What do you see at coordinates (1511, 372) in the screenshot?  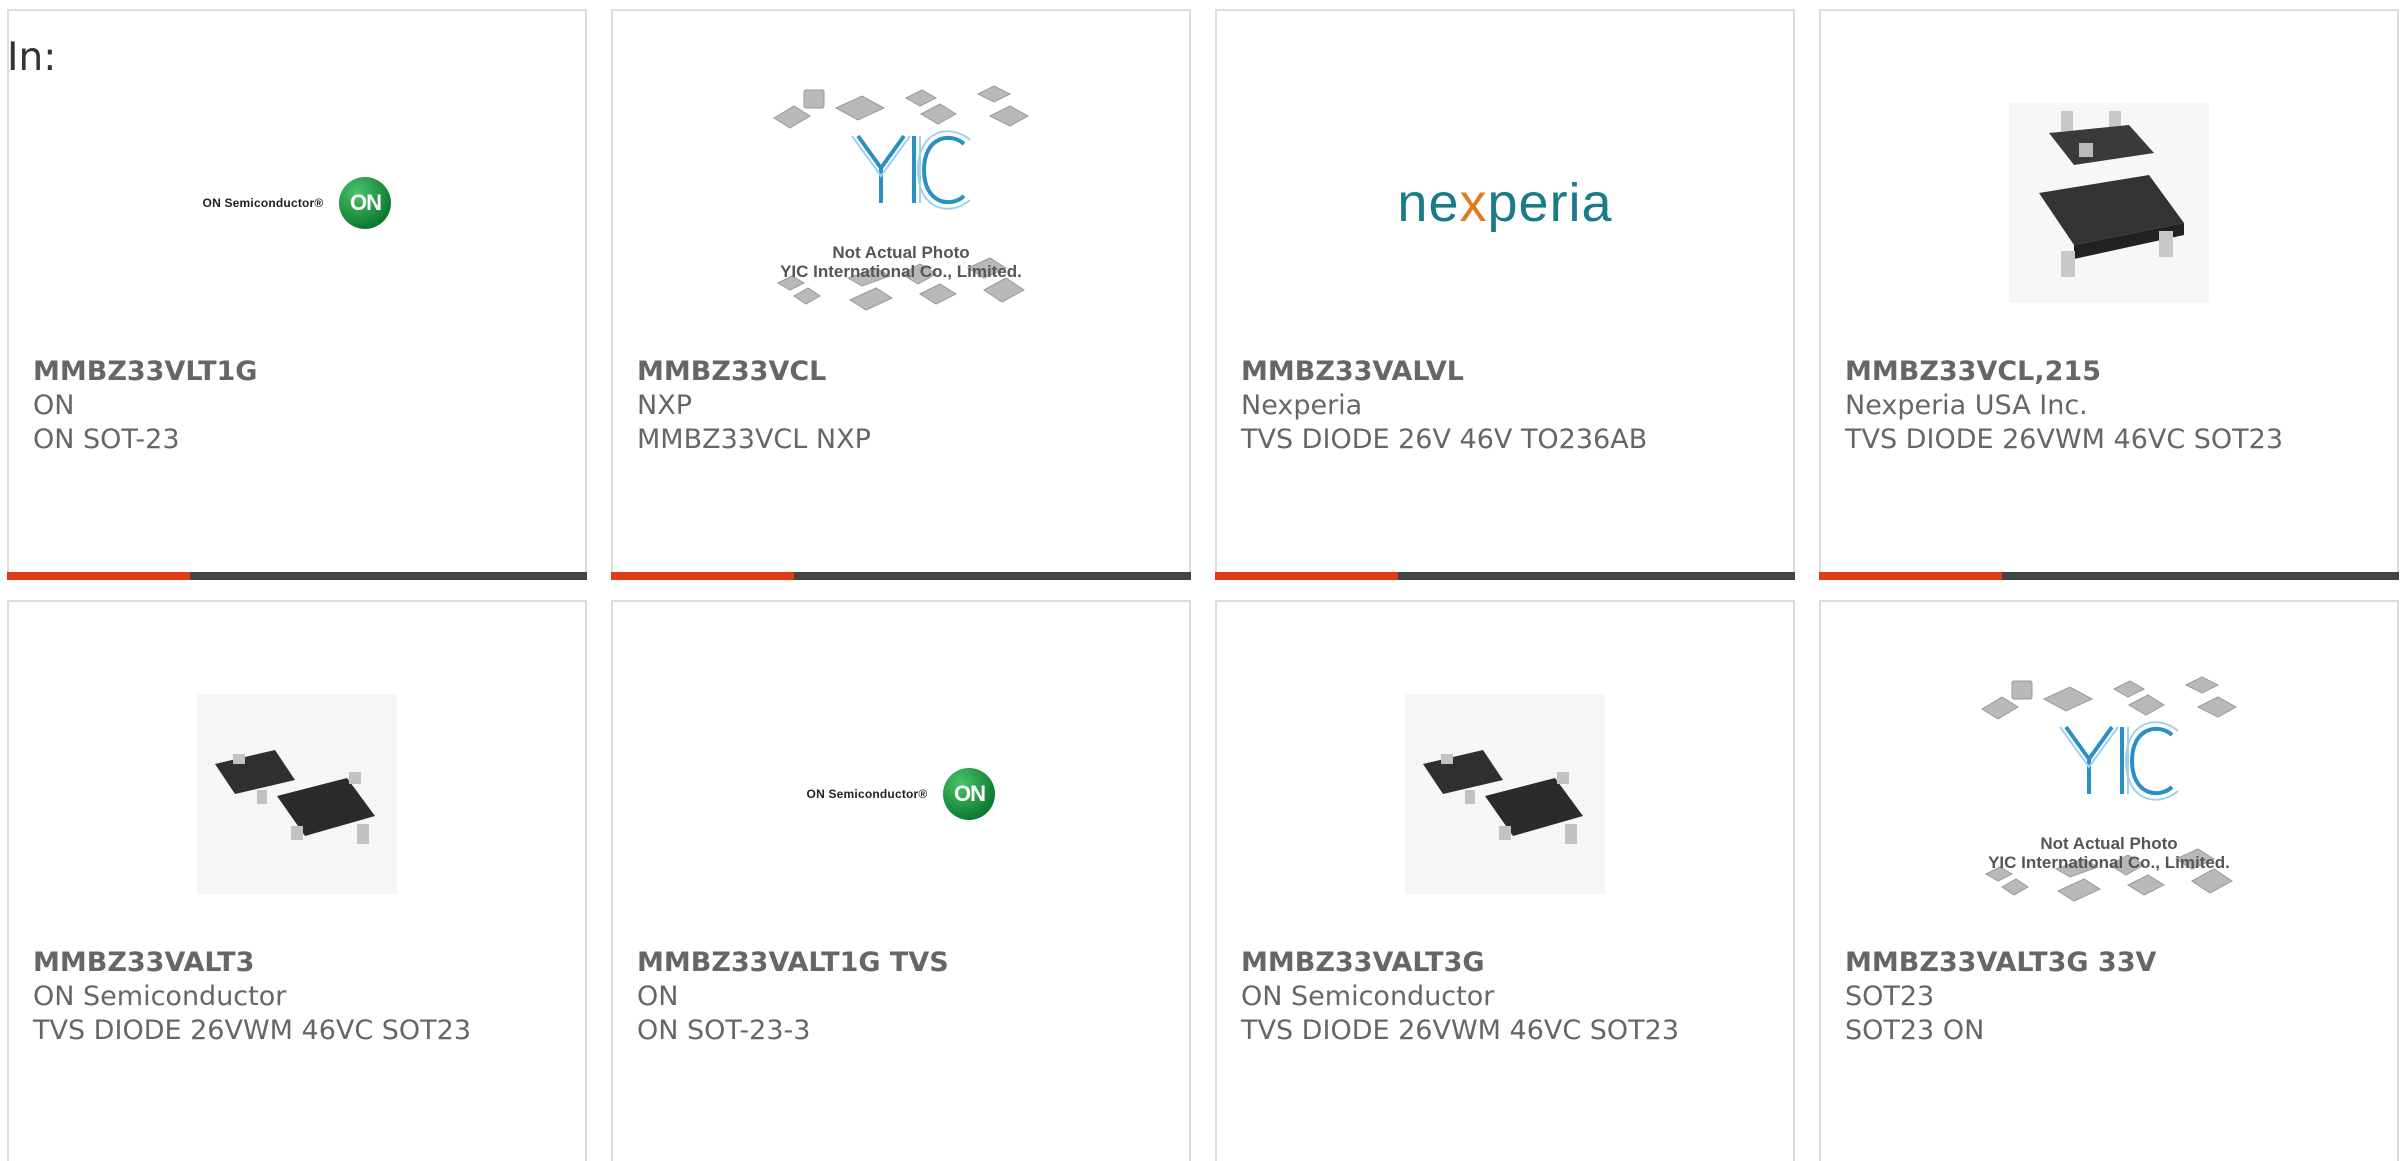 I see `part-number: MMBZ33VALVL` at bounding box center [1511, 372].